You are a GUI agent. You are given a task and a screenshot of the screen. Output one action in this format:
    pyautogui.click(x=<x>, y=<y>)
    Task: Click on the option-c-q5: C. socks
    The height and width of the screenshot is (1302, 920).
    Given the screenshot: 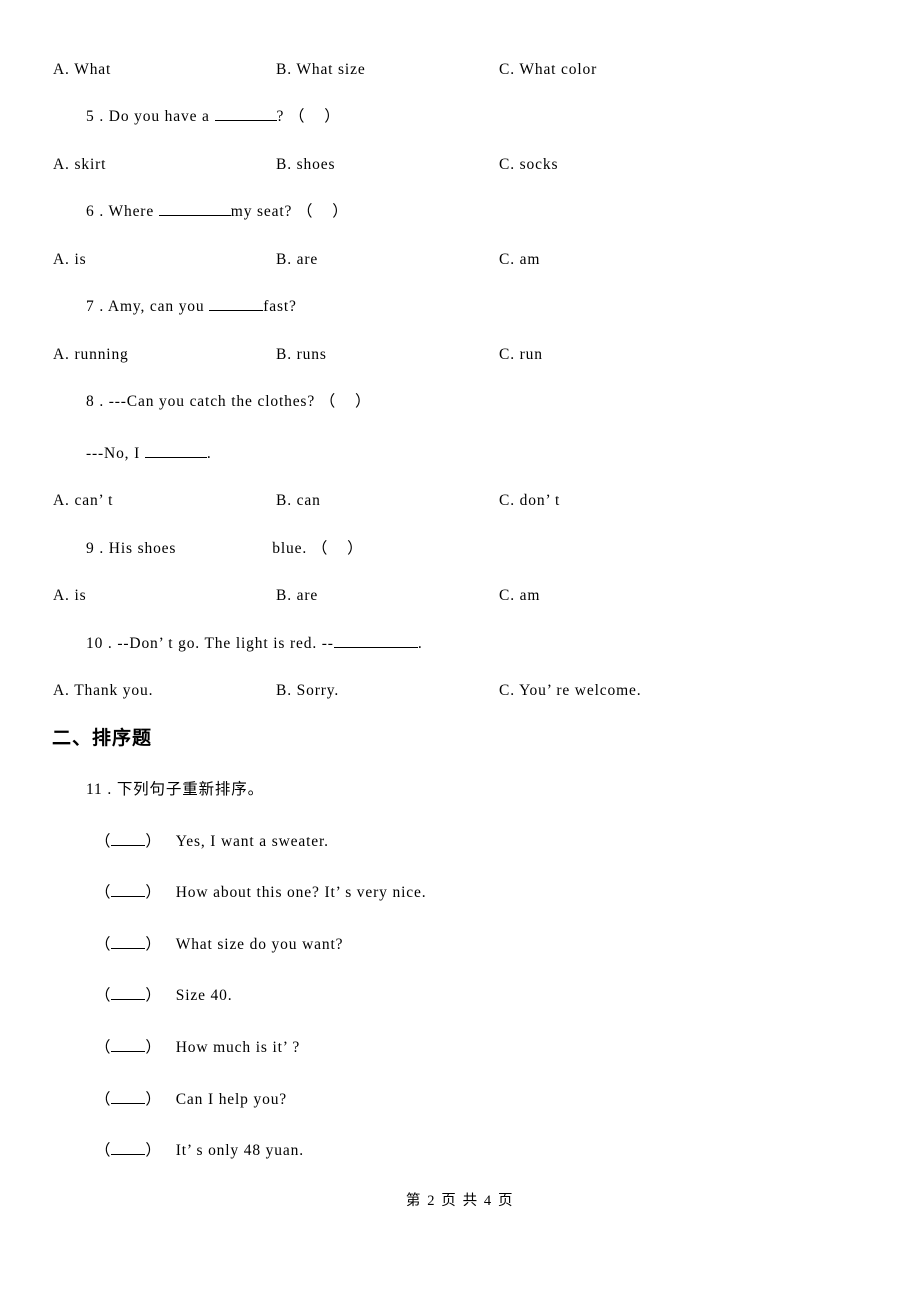 What is the action you would take?
    pyautogui.click(x=528, y=165)
    